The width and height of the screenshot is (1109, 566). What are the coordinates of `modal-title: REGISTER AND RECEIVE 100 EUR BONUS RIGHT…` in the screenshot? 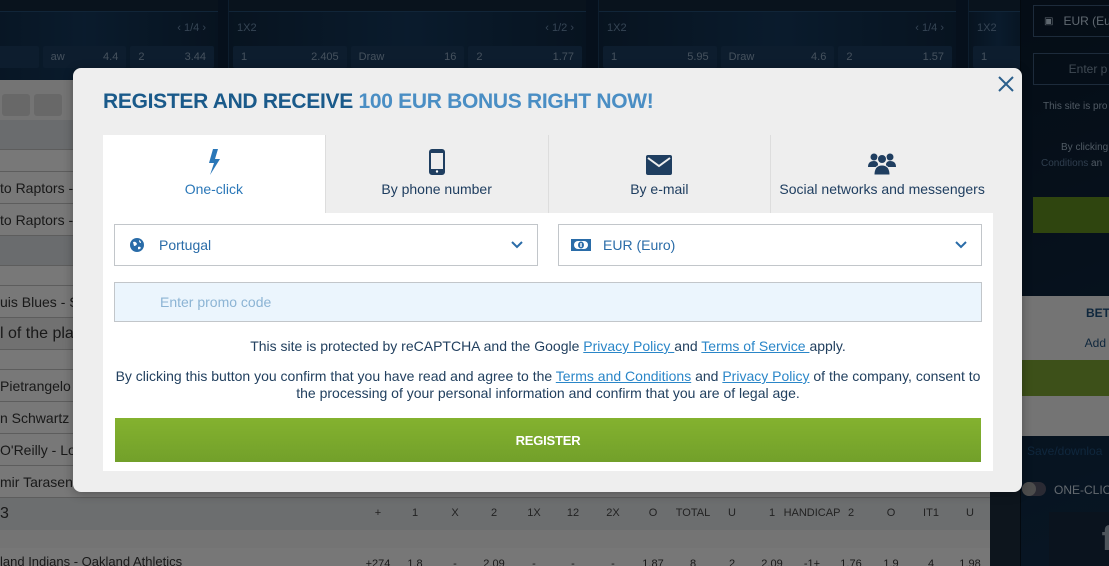 It's located at (378, 101).